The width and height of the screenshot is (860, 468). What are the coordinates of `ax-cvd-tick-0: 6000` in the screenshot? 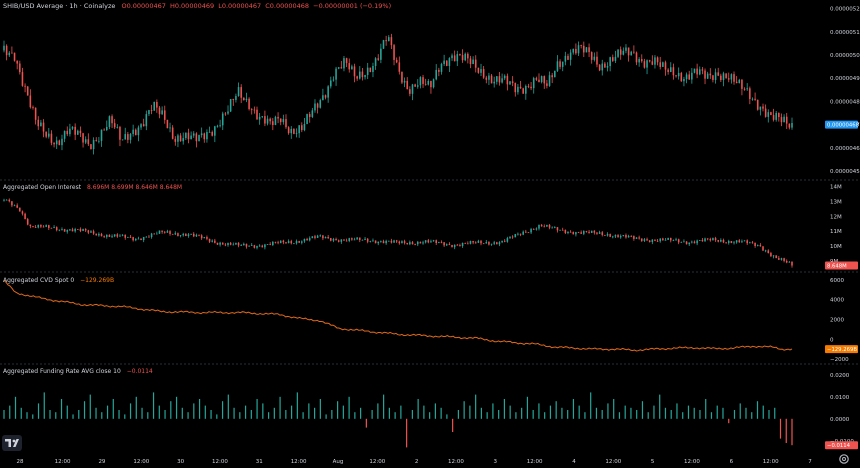 It's located at (837, 281).